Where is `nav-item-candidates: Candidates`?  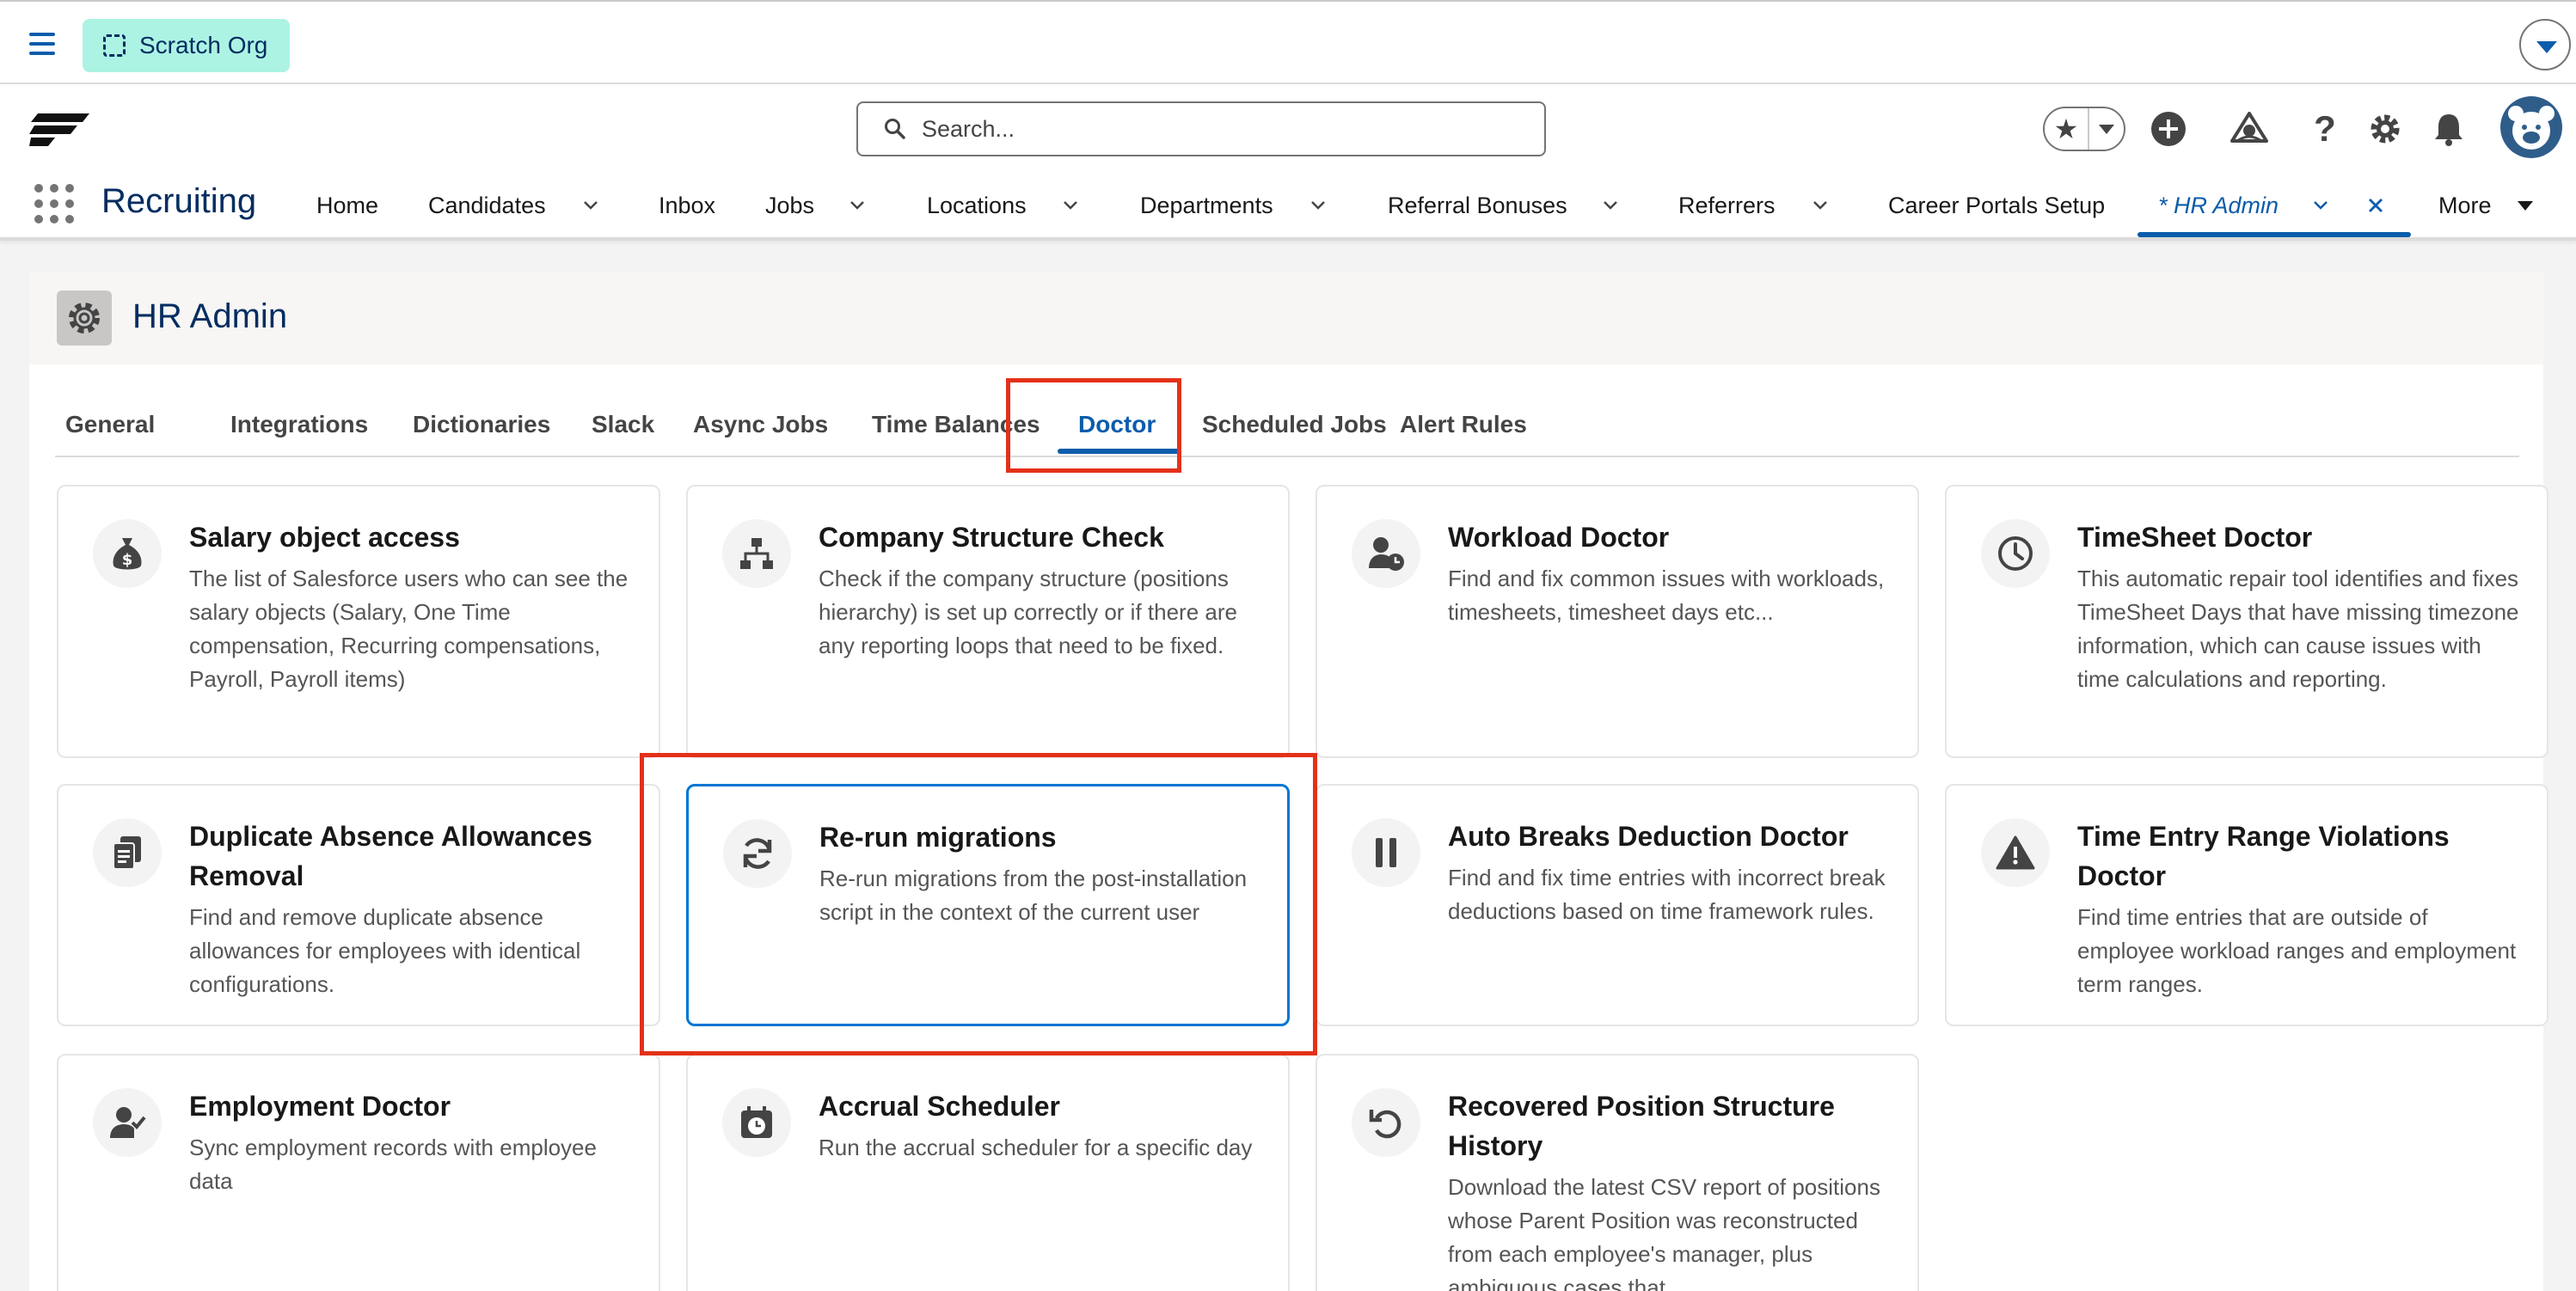 nav-item-candidates: Candidates is located at coordinates (487, 206).